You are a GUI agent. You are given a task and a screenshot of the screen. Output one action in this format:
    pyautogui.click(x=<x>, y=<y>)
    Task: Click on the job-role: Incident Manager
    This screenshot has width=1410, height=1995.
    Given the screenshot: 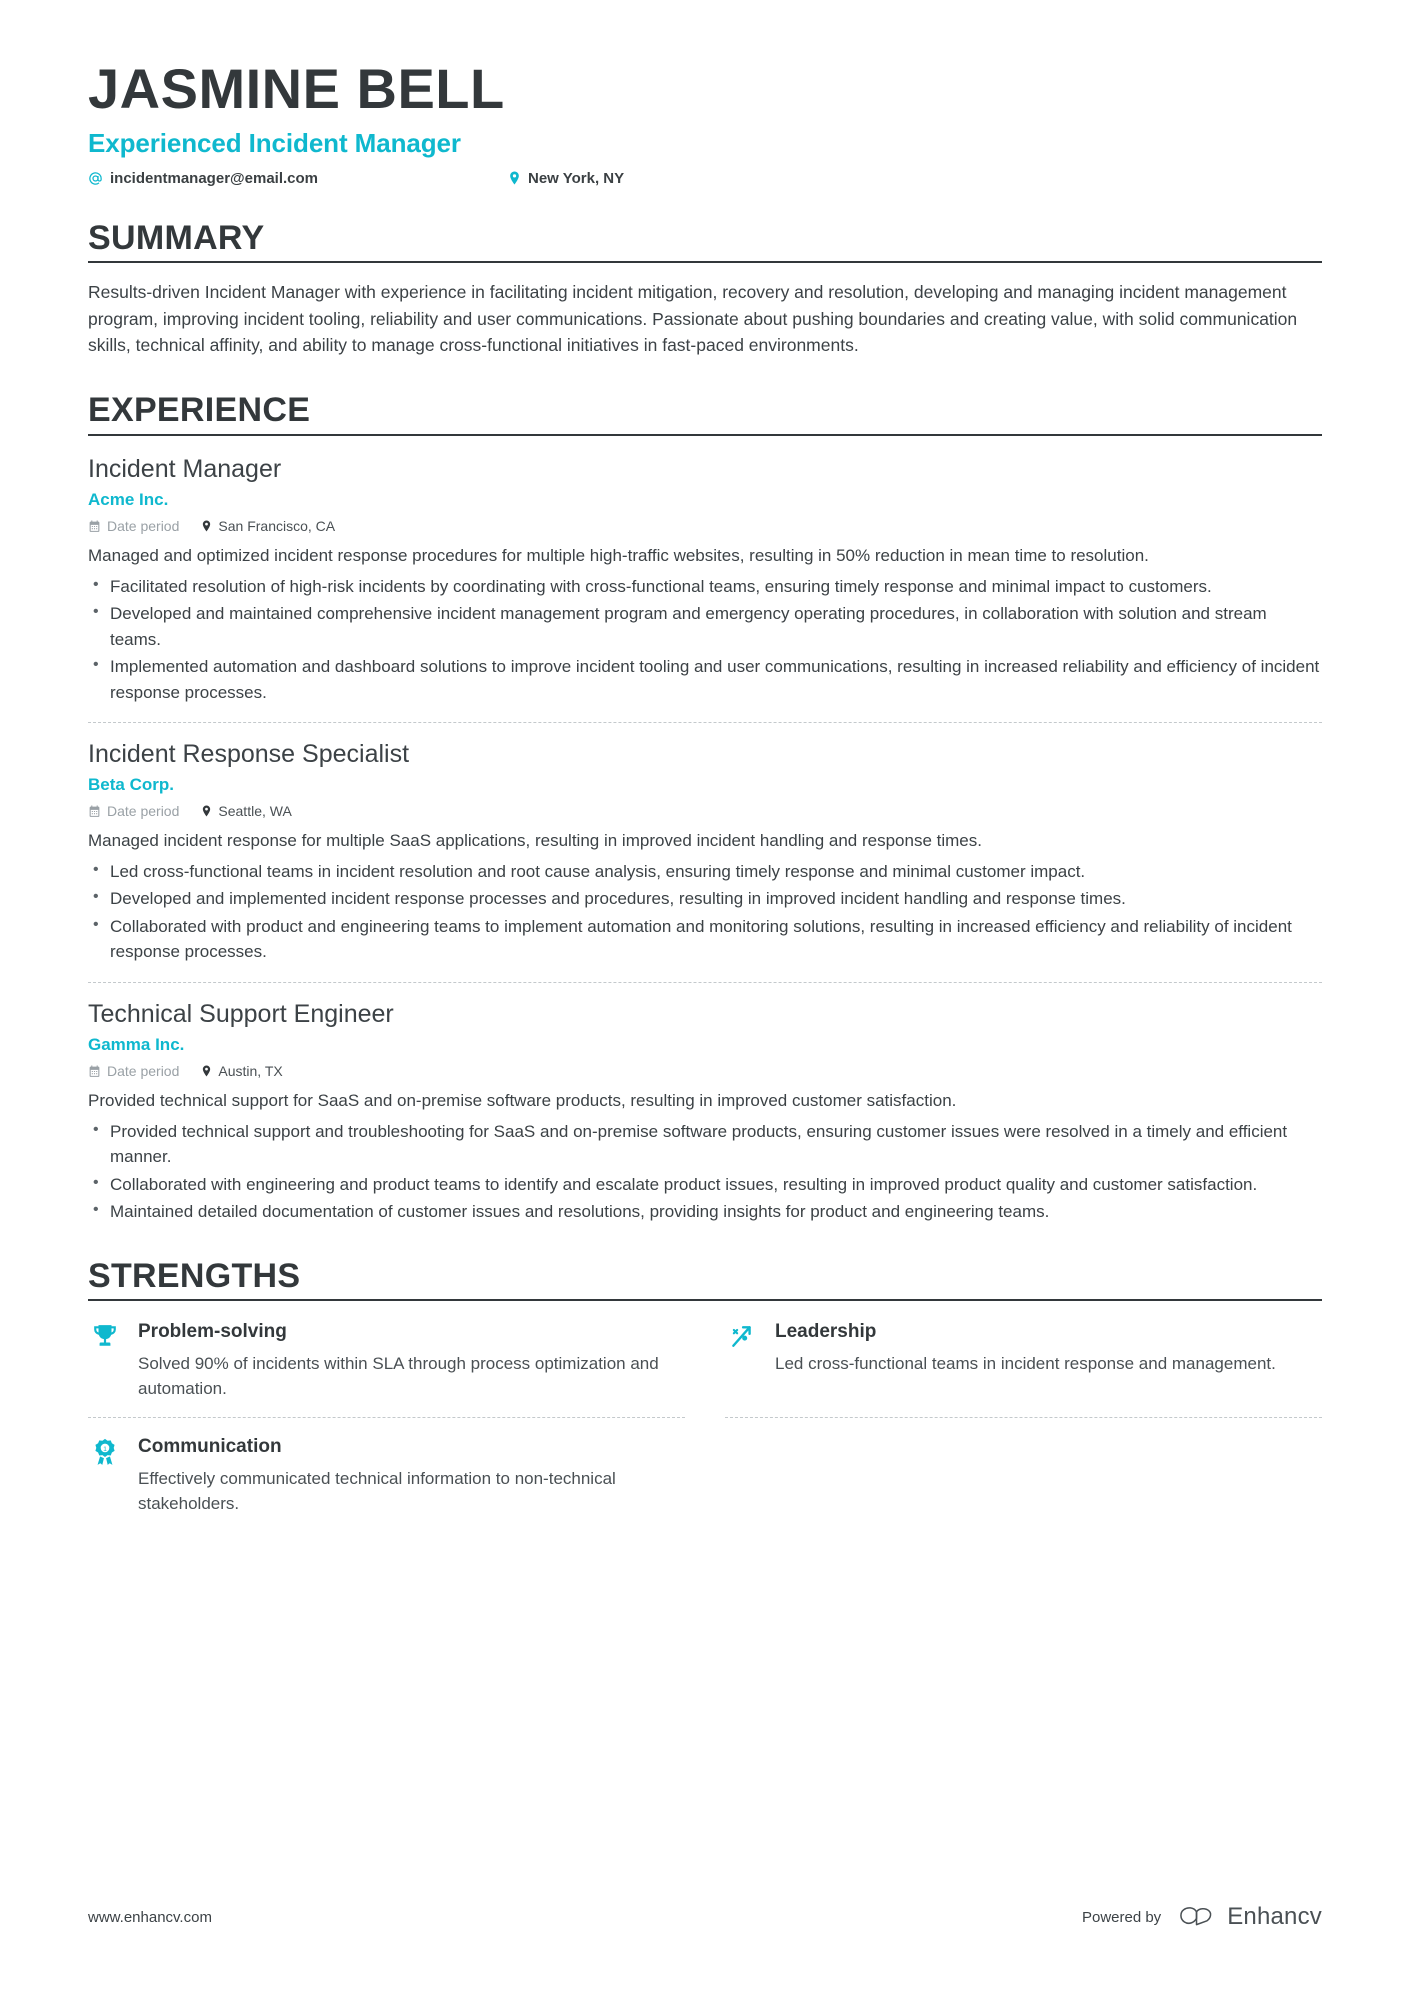 What is the action you would take?
    pyautogui.click(x=185, y=468)
    